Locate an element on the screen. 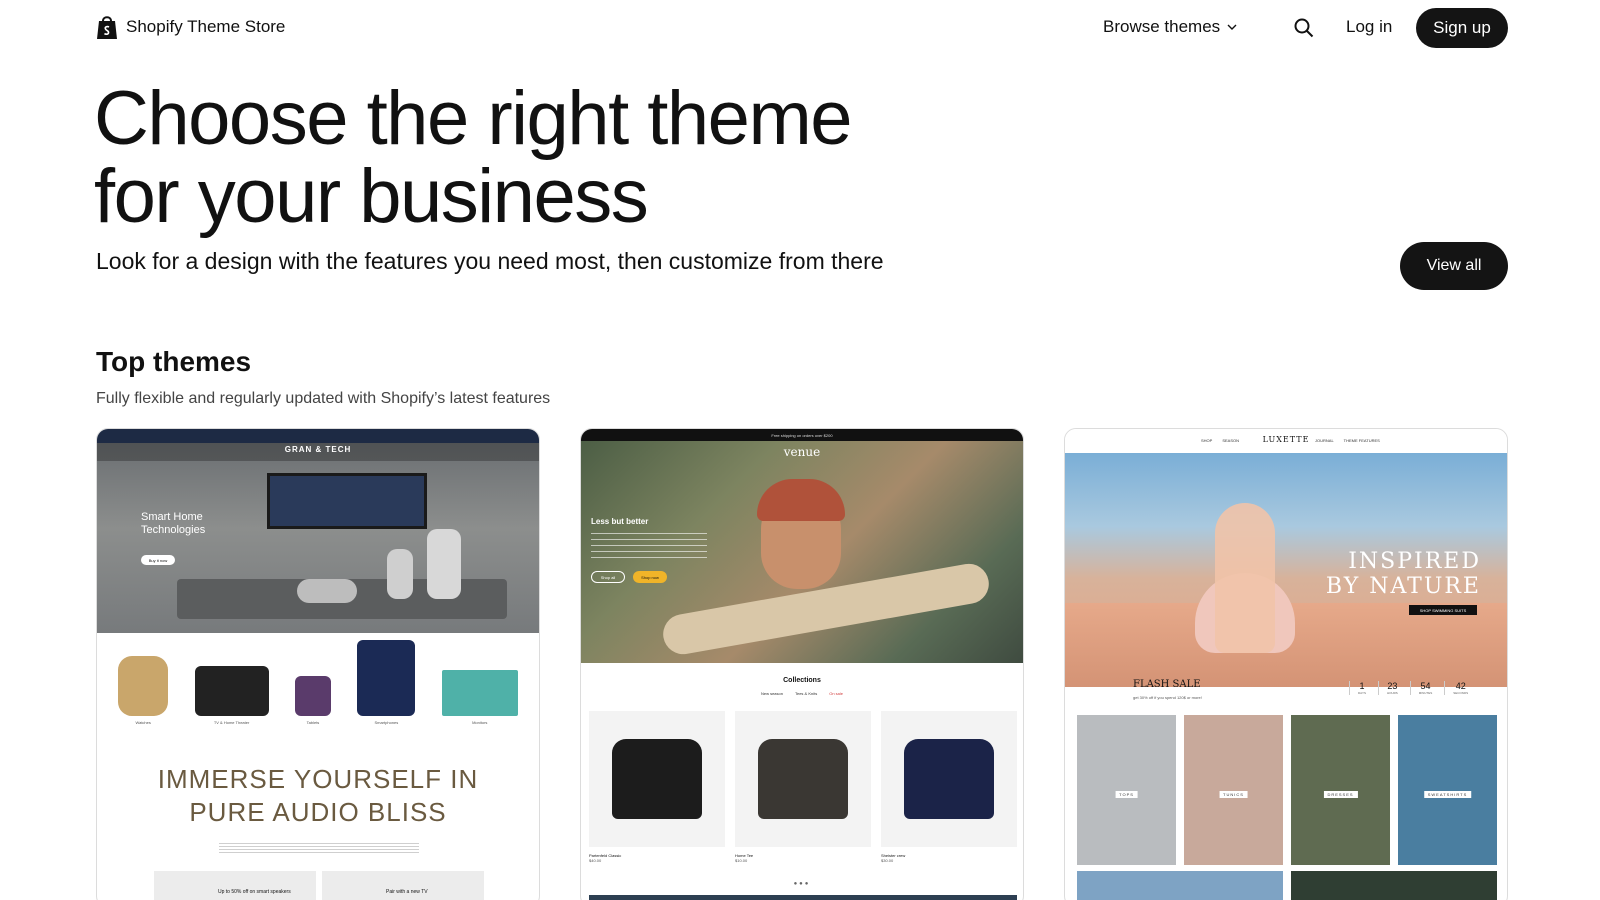  category-card: SWEATSHIRTS is located at coordinates (1447, 790).